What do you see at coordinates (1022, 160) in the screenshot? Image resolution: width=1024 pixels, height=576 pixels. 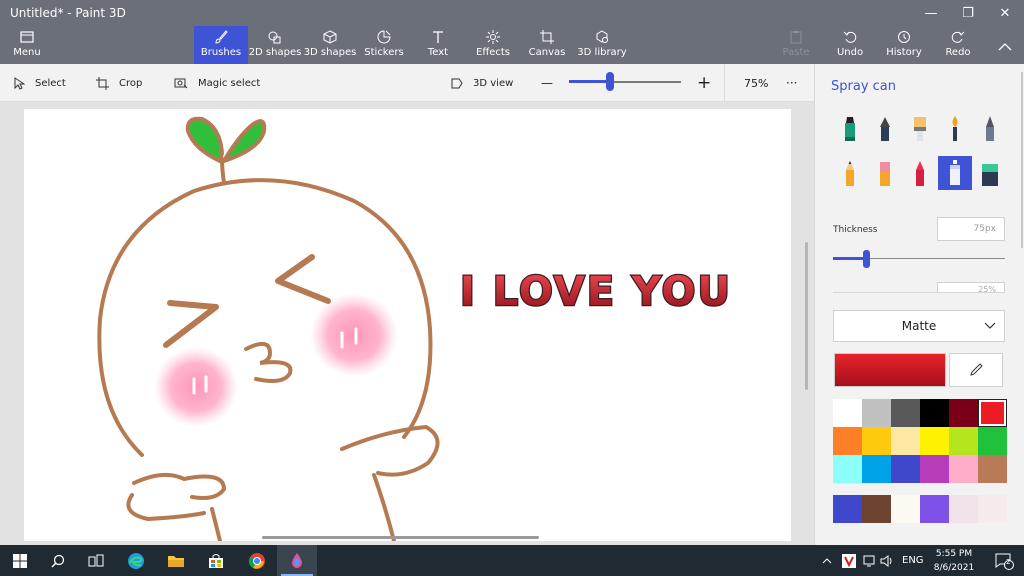 I see `panel-scrollbar` at bounding box center [1022, 160].